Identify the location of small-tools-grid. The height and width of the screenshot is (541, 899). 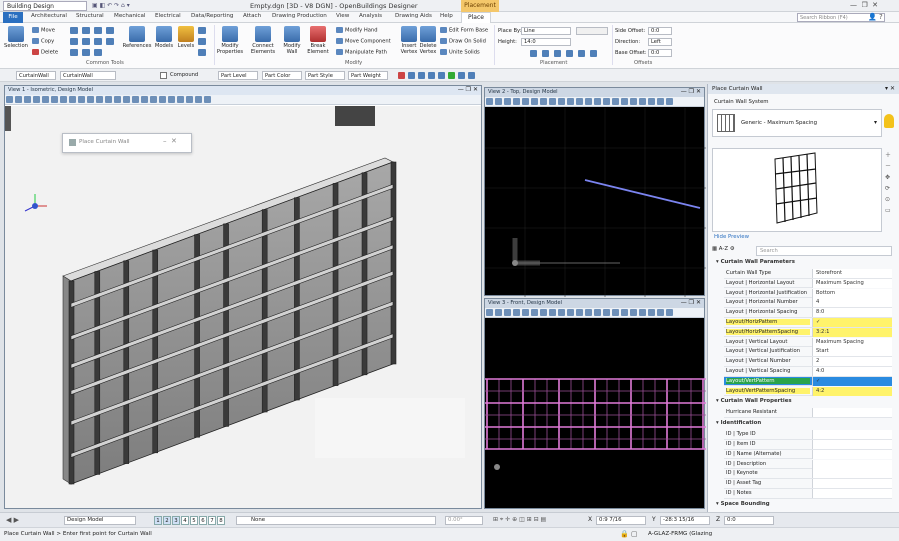
(94, 42).